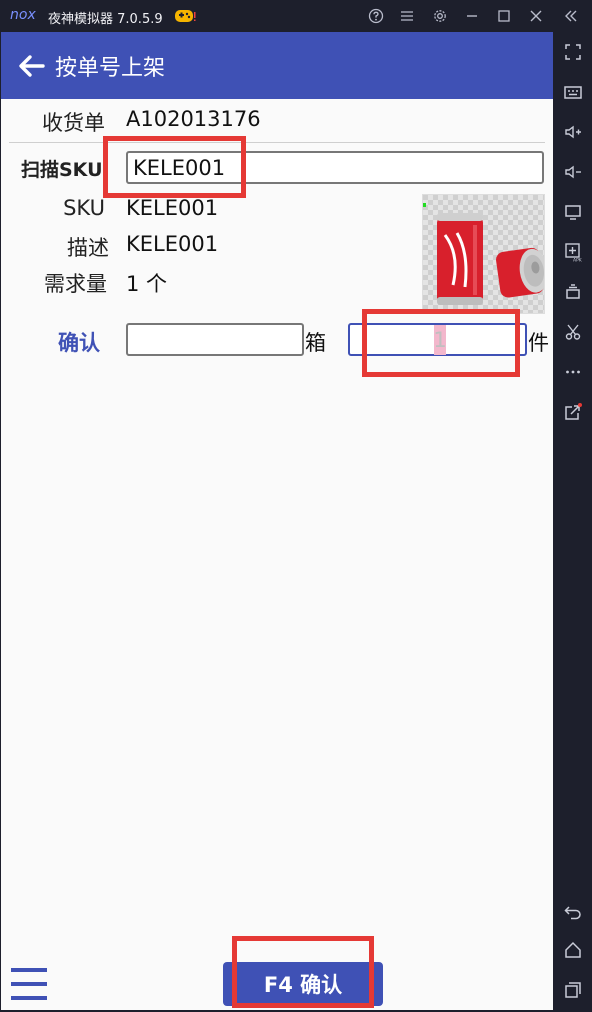 The image size is (592, 1012). Describe the element at coordinates (572, 522) in the screenshot. I see `emulator-toolbar: APK` at that location.